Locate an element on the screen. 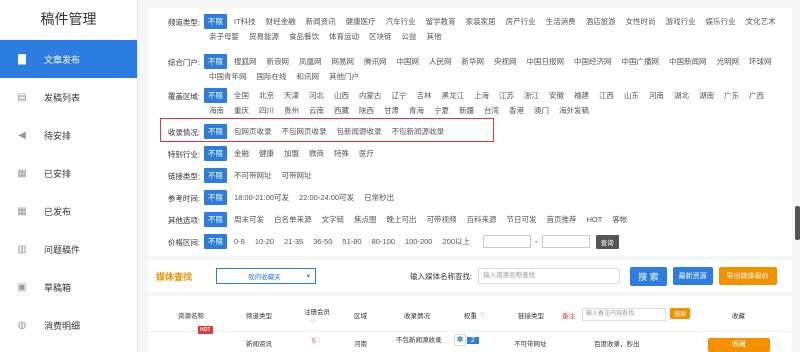  filter-option: 可带网址 is located at coordinates (297, 175).